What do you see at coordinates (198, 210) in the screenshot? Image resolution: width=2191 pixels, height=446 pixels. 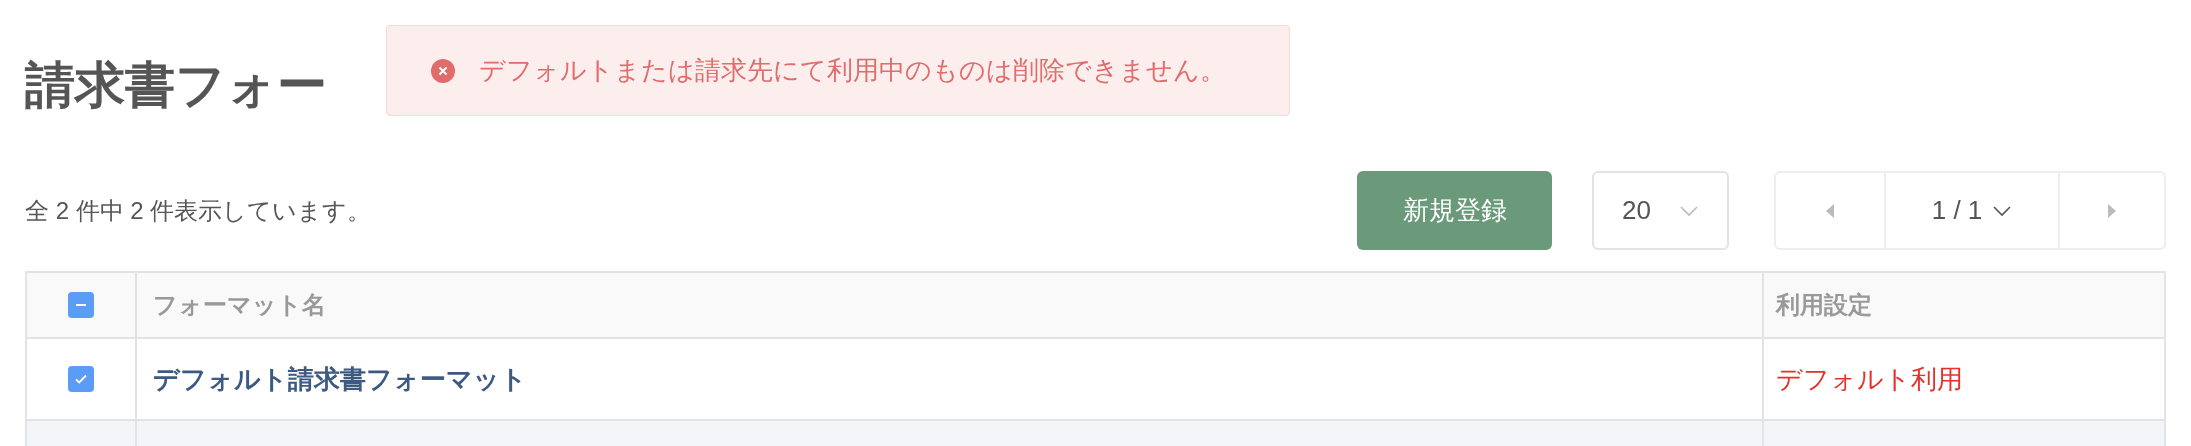 I see `result-count: 全 2 件中 2 件表示しています。` at bounding box center [198, 210].